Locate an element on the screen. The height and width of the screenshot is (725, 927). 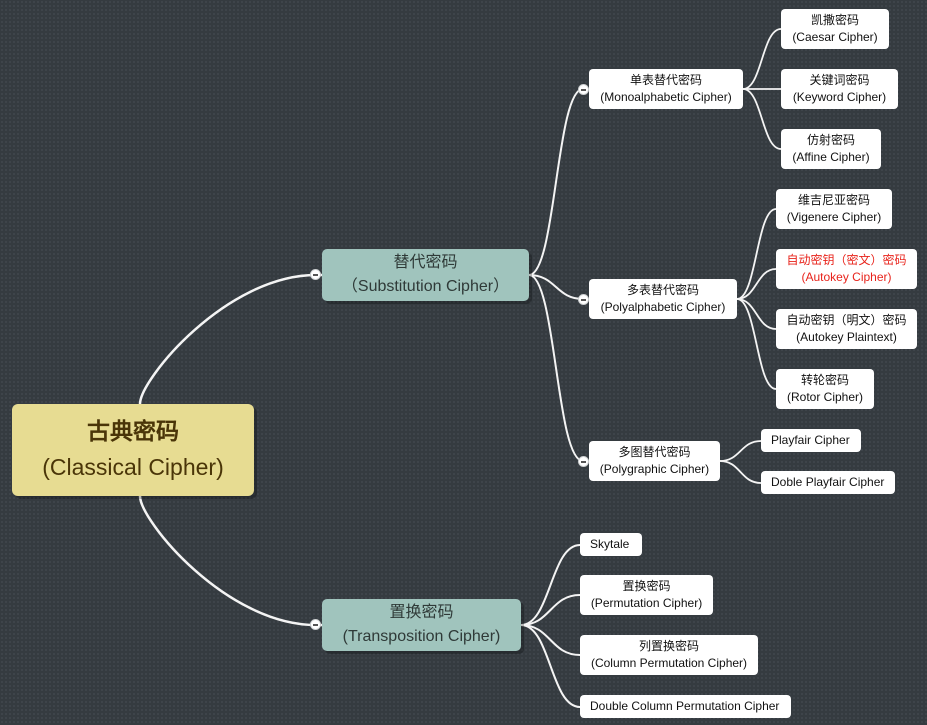
node-title-en: (Polygraphic Cipher) is located at coordinates (654, 469).